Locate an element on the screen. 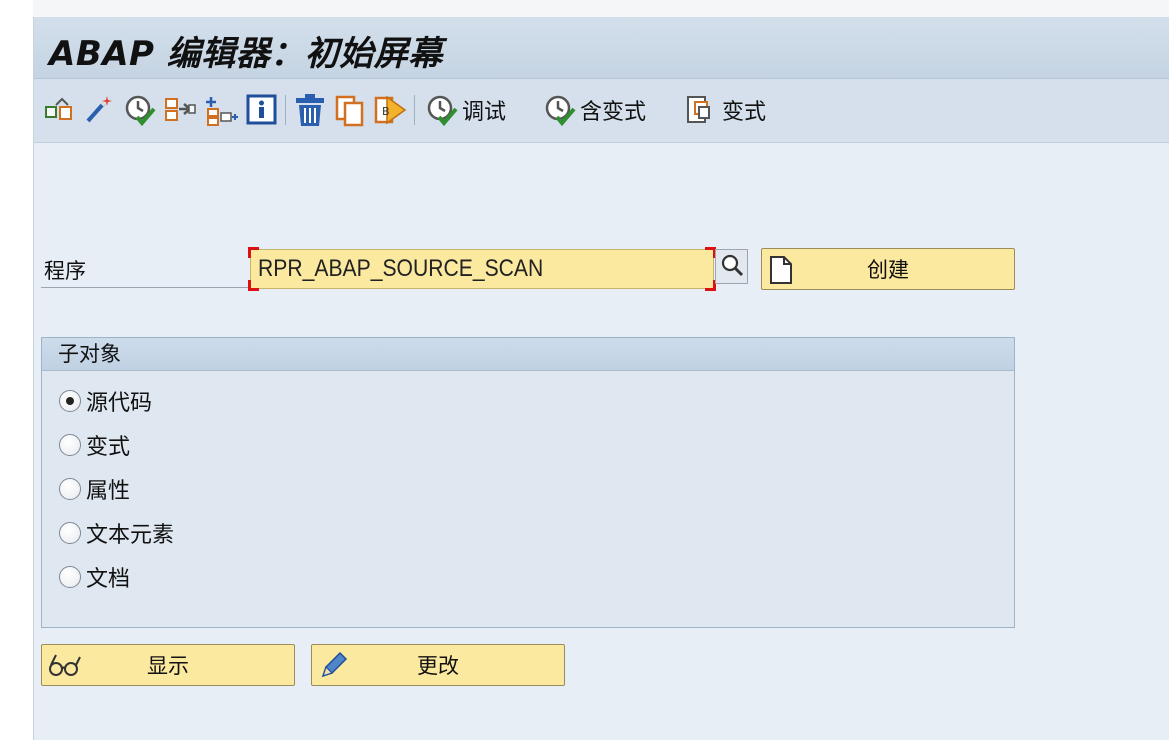  where-used-icon is located at coordinates (180, 110).